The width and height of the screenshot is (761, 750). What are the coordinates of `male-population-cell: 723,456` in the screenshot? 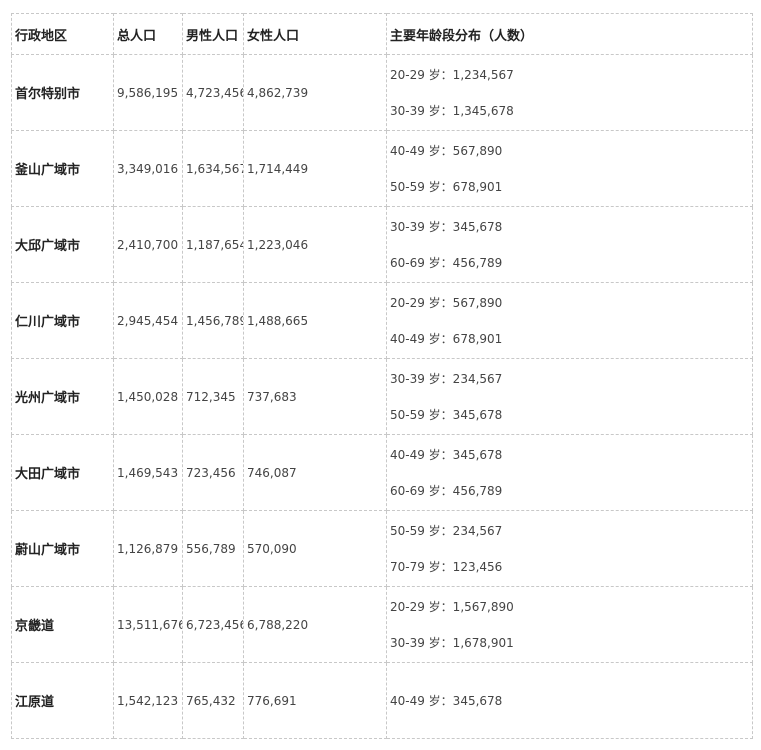 It's located at (213, 472).